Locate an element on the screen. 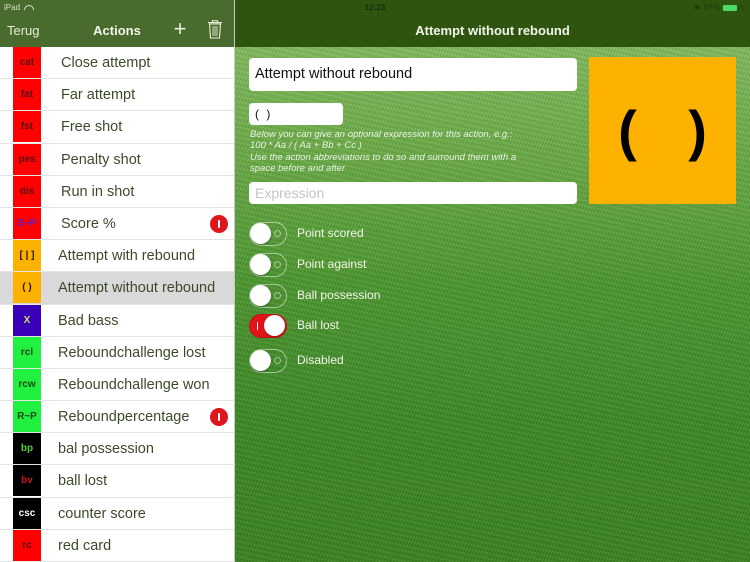 The image size is (750, 562). bluetooth-icon: ✱ is located at coordinates (697, 7).